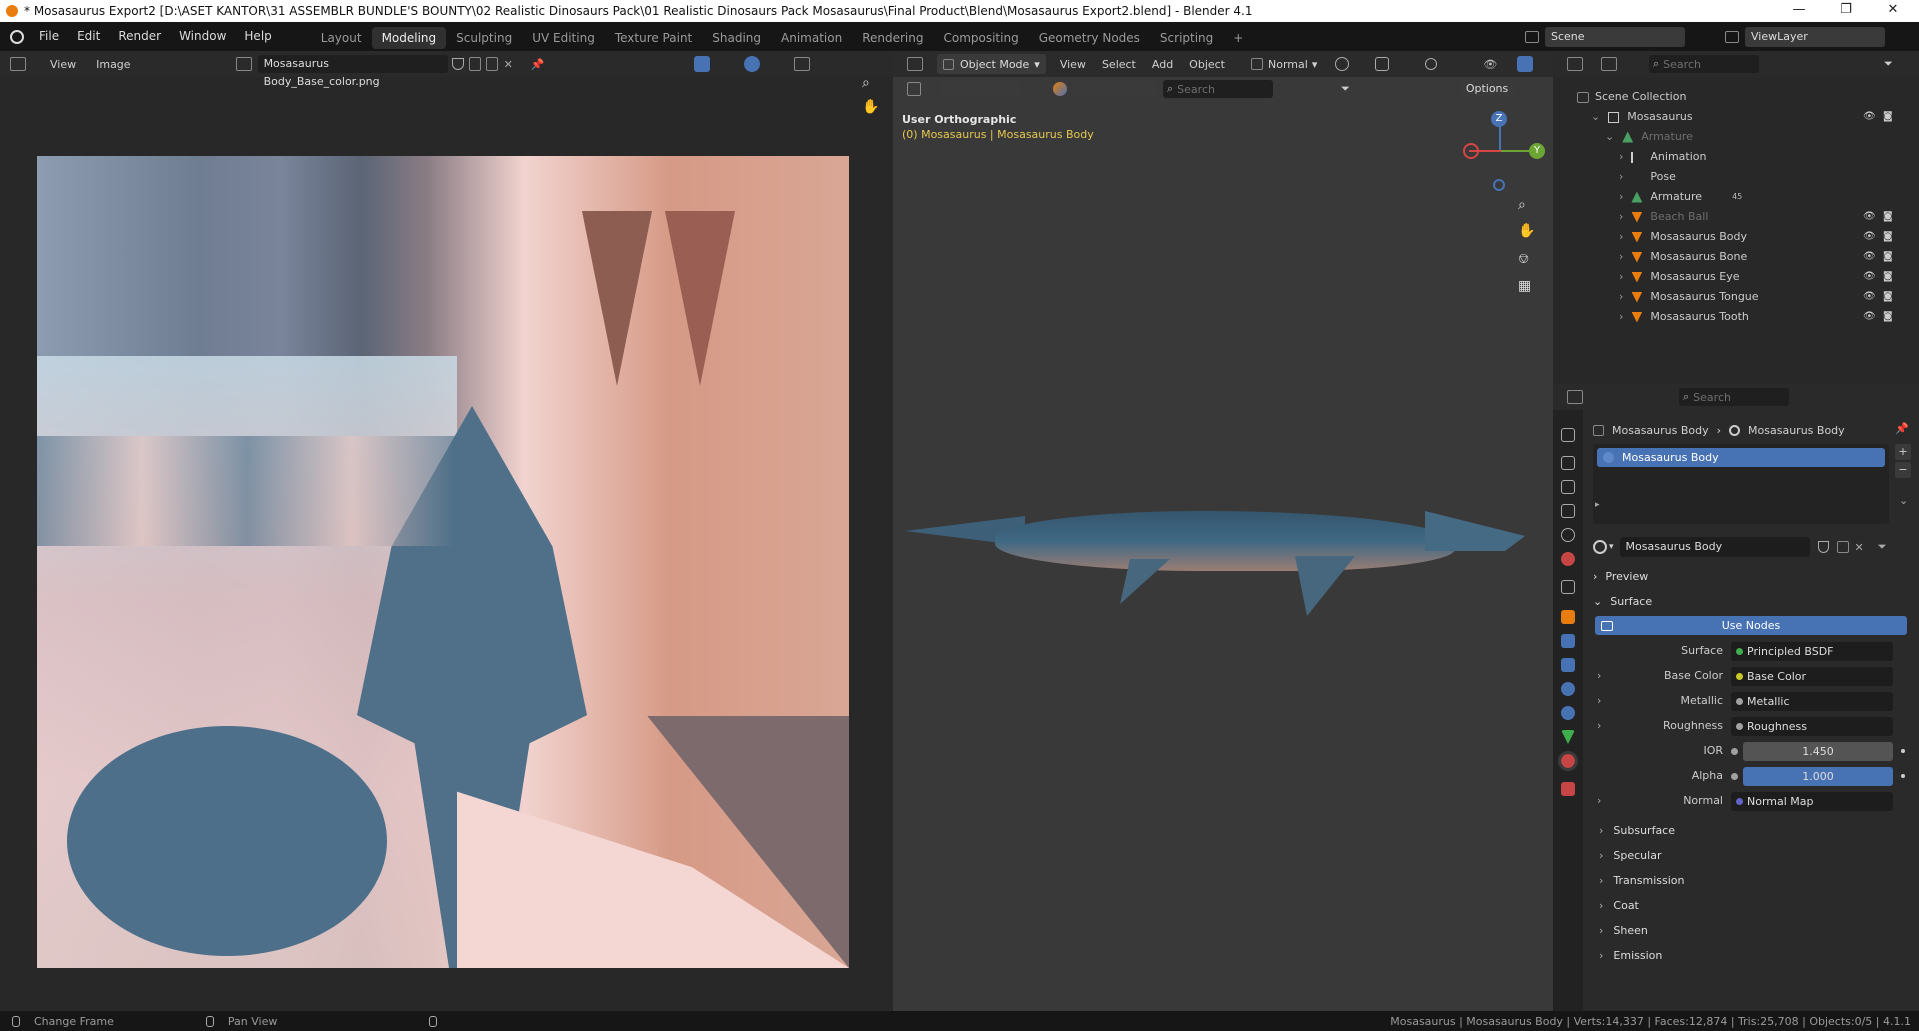 This screenshot has width=1919, height=1031. I want to click on outliner-item: › Mosasaurus Tooth 👁 ◙, so click(1736, 317).